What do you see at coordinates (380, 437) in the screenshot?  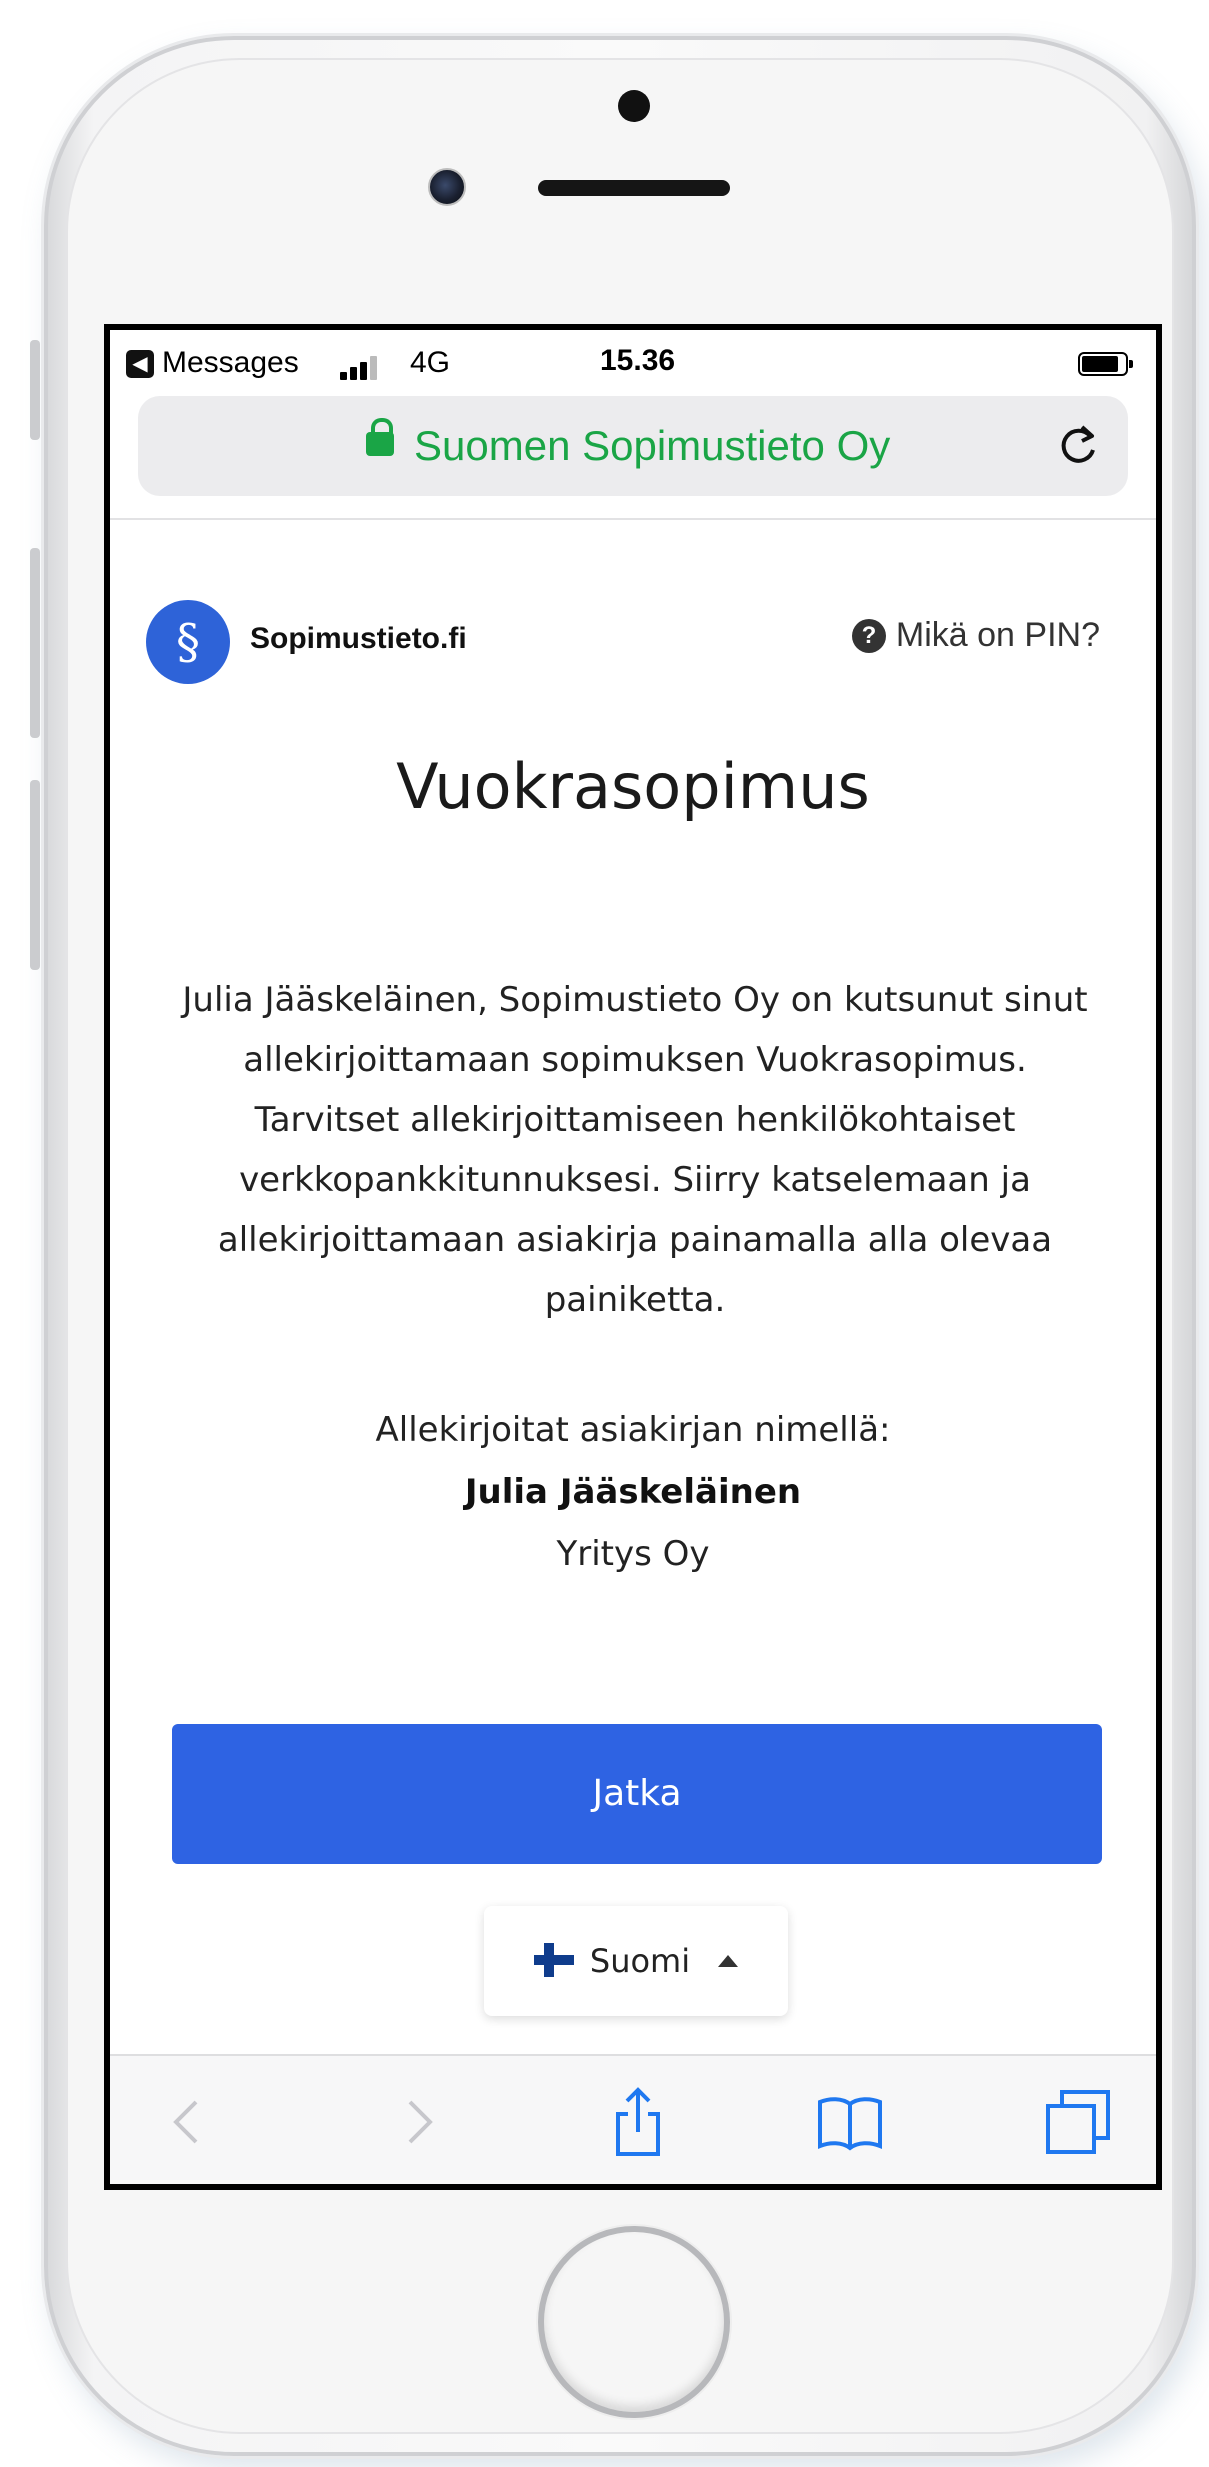 I see `lock-icon` at bounding box center [380, 437].